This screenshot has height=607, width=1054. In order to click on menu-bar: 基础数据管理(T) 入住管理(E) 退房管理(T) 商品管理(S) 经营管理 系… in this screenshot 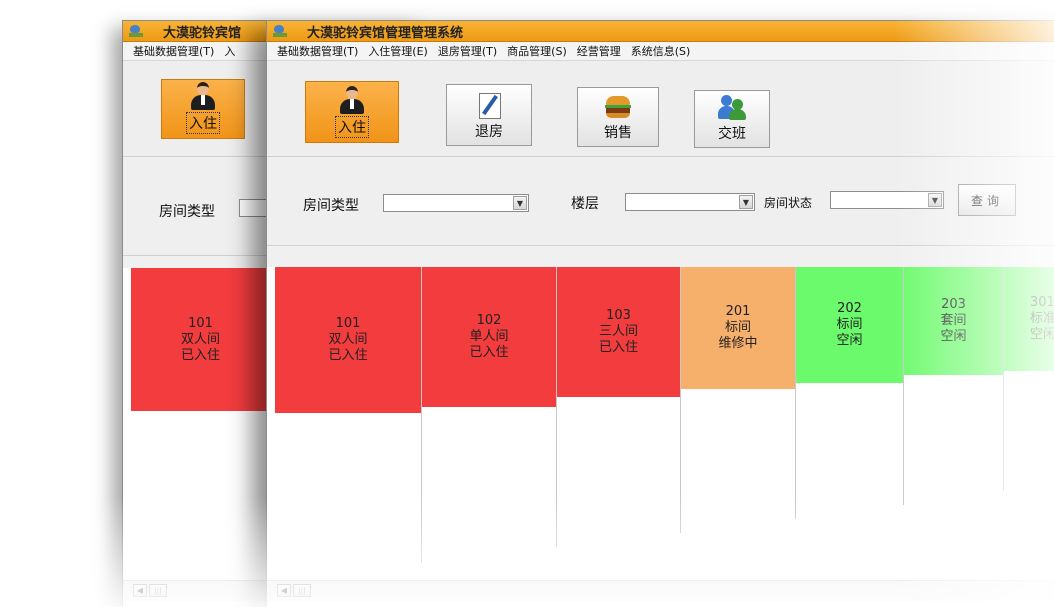, I will do `click(660, 51)`.